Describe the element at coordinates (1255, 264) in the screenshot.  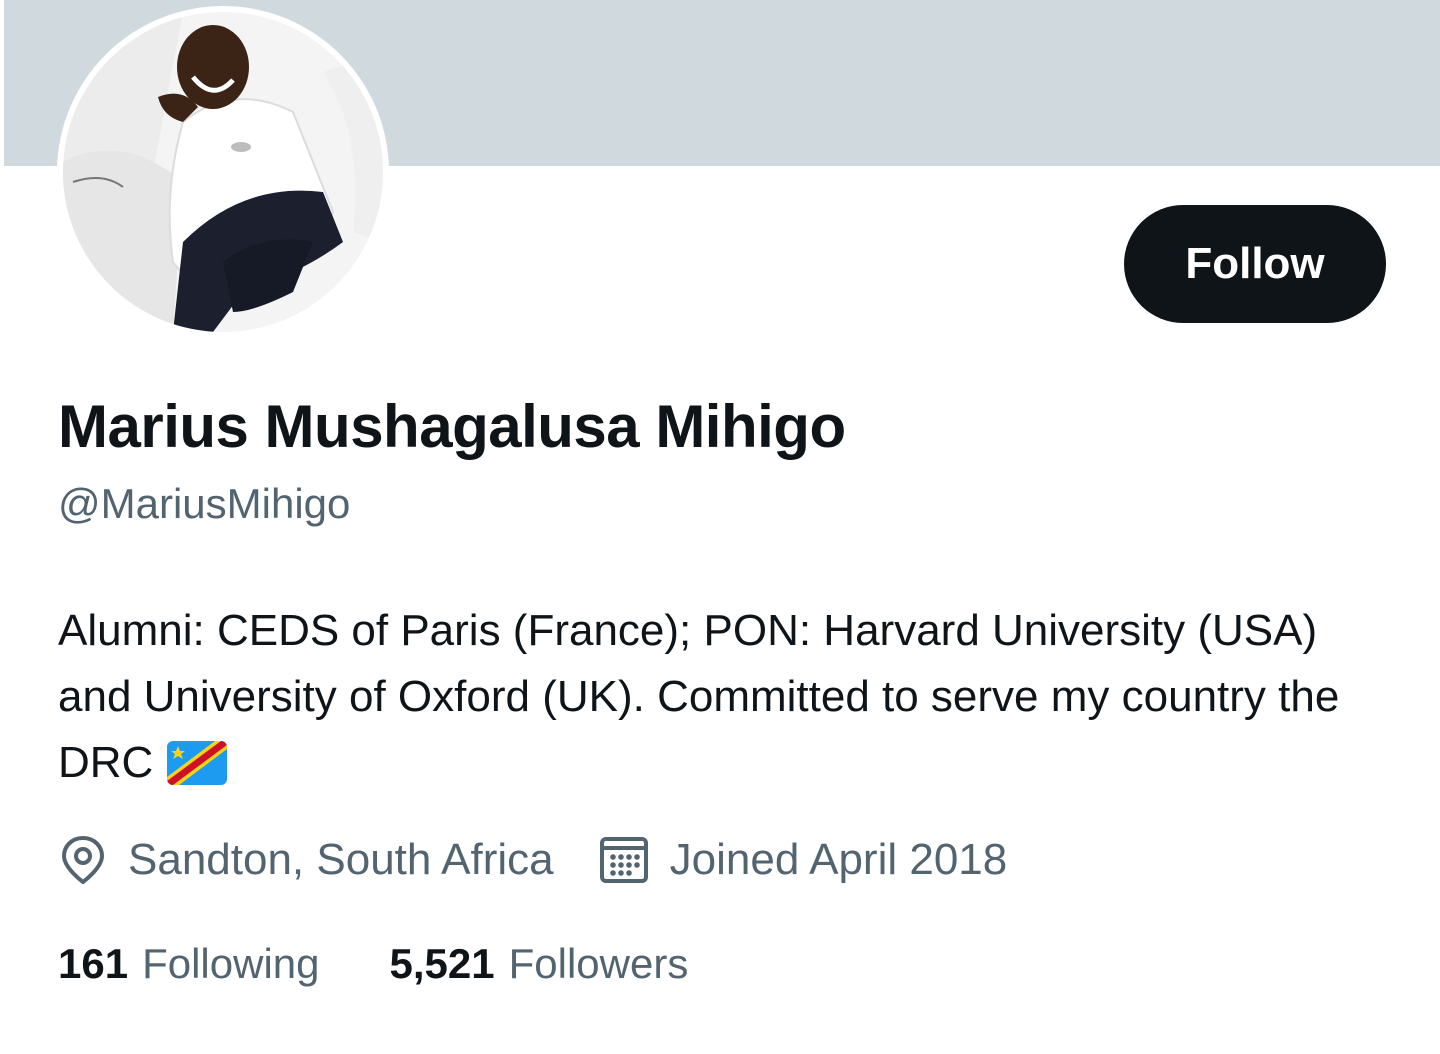
I see `follow-button: Follow` at that location.